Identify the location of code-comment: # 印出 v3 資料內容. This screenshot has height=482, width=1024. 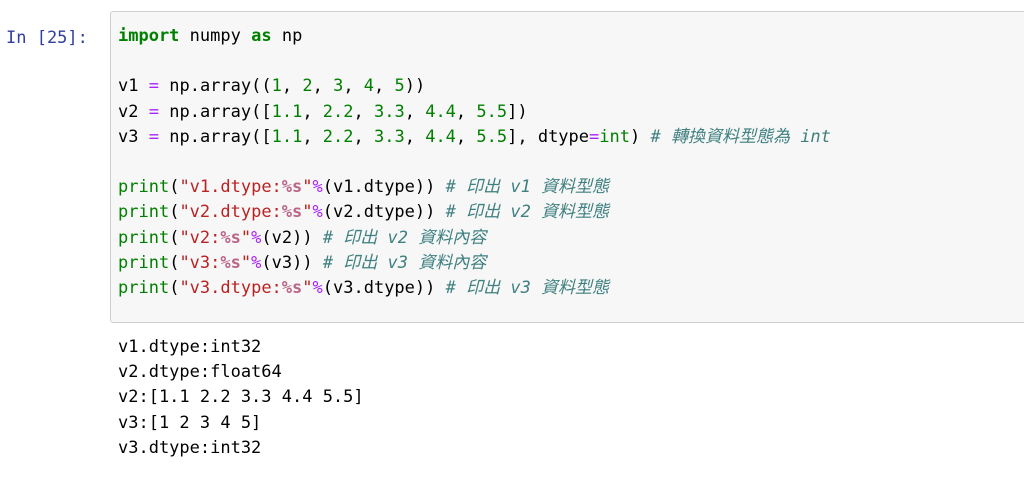
(404, 262).